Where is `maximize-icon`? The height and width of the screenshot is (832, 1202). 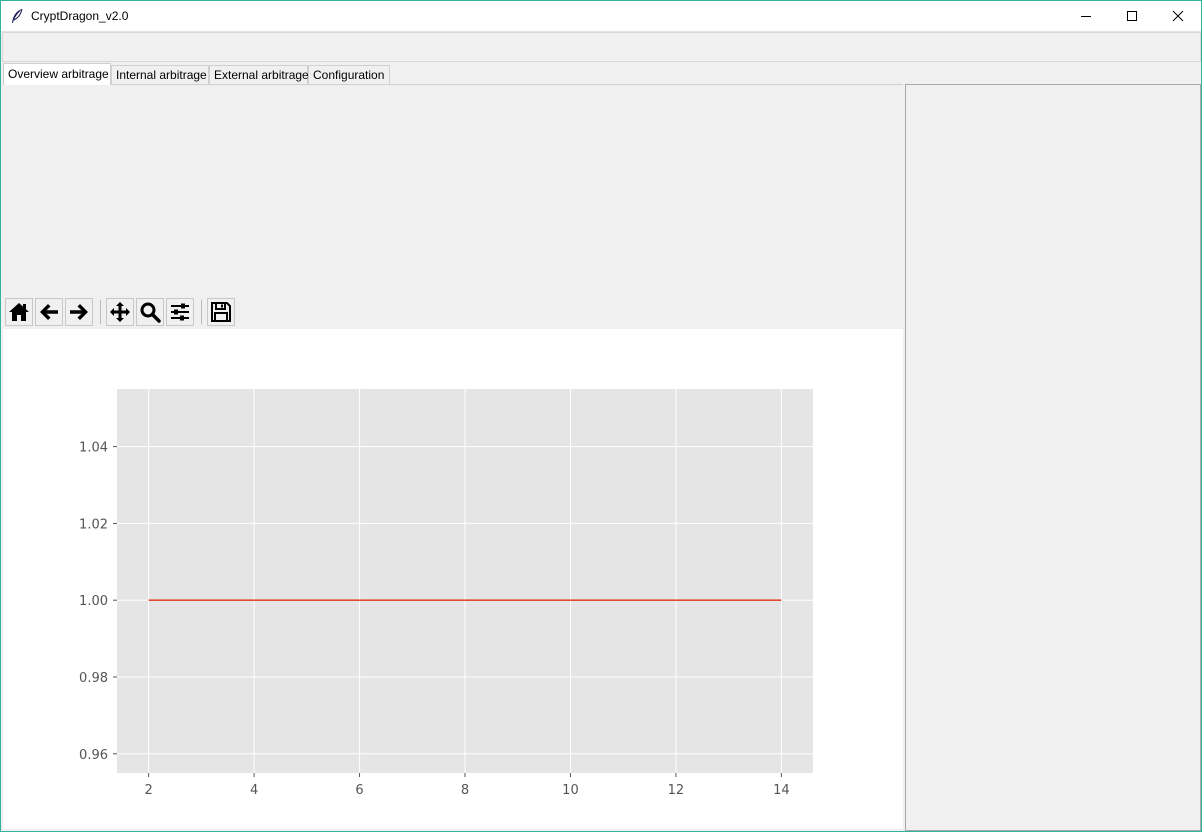 maximize-icon is located at coordinates (1132, 16).